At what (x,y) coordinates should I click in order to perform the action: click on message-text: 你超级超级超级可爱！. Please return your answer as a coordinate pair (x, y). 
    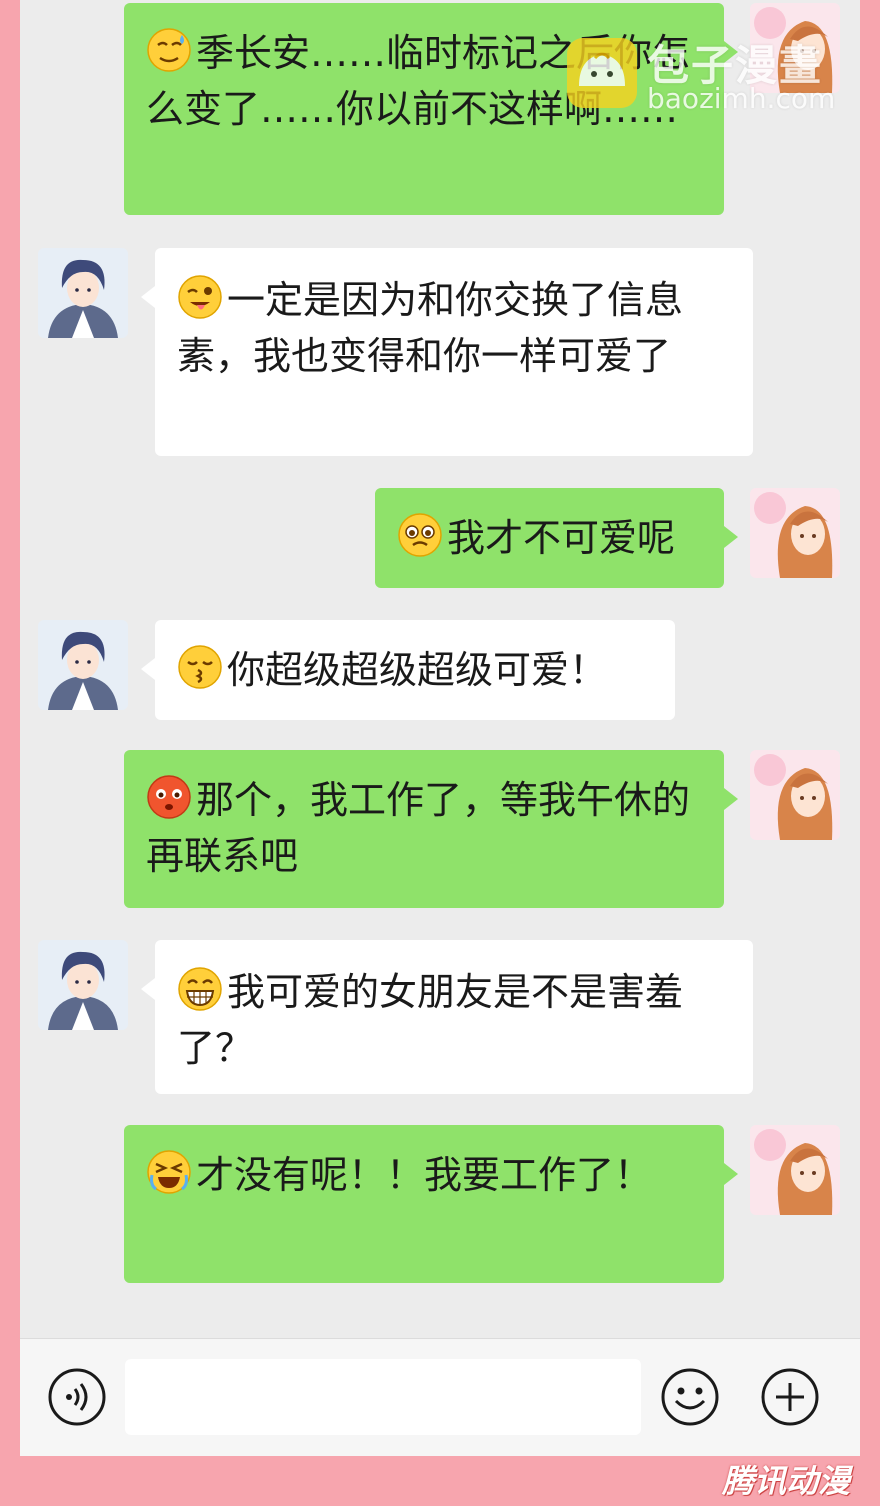
    Looking at the image, I should click on (417, 670).